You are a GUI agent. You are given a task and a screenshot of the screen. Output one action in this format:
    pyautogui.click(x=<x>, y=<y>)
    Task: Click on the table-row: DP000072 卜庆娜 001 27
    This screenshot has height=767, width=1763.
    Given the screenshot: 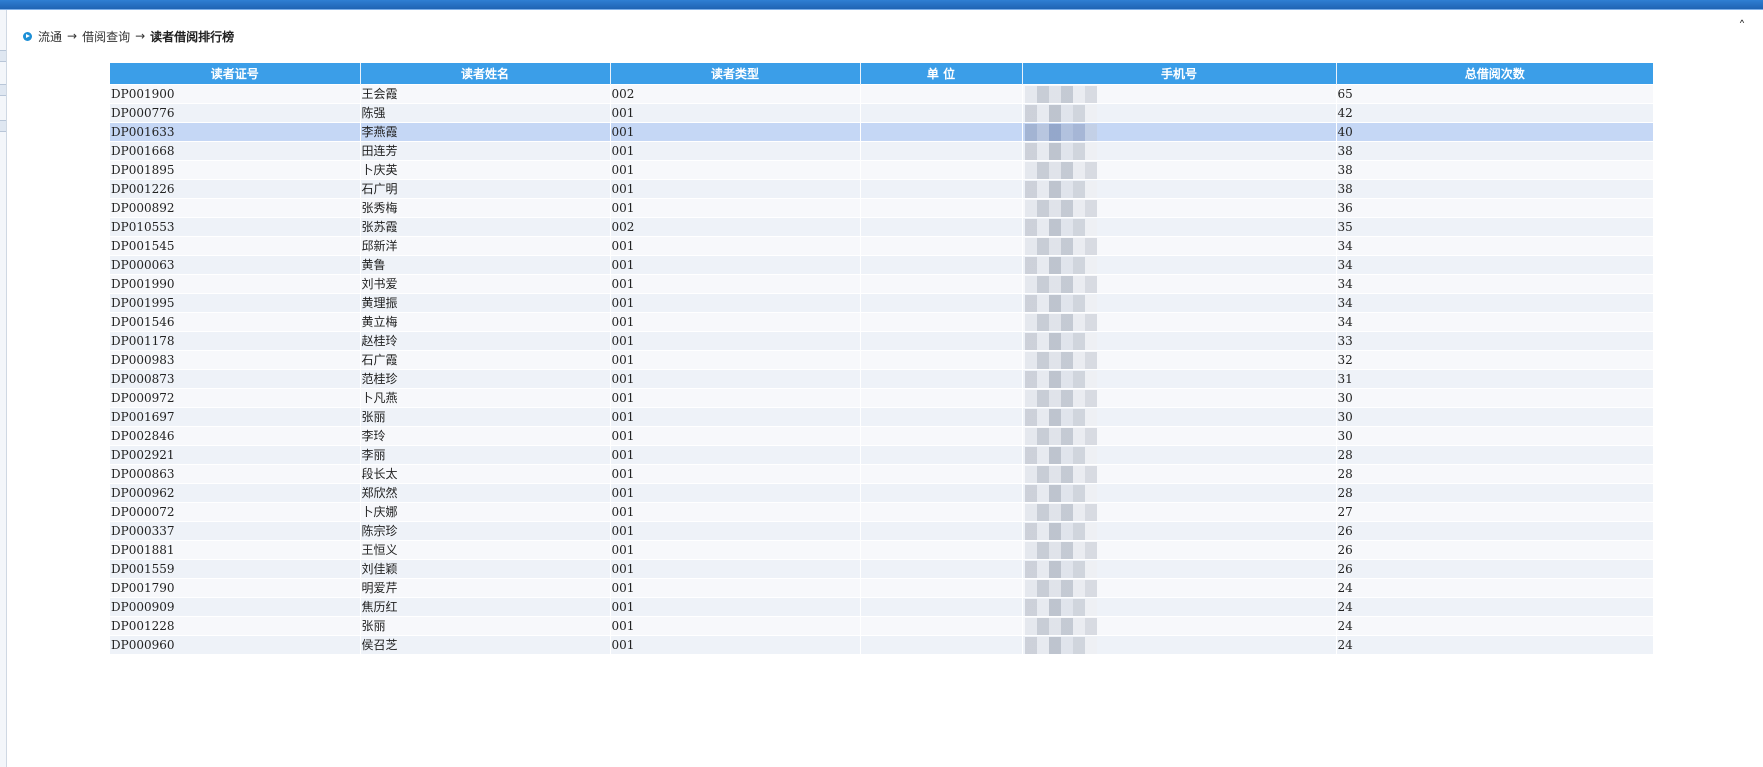 What is the action you would take?
    pyautogui.click(x=881, y=512)
    